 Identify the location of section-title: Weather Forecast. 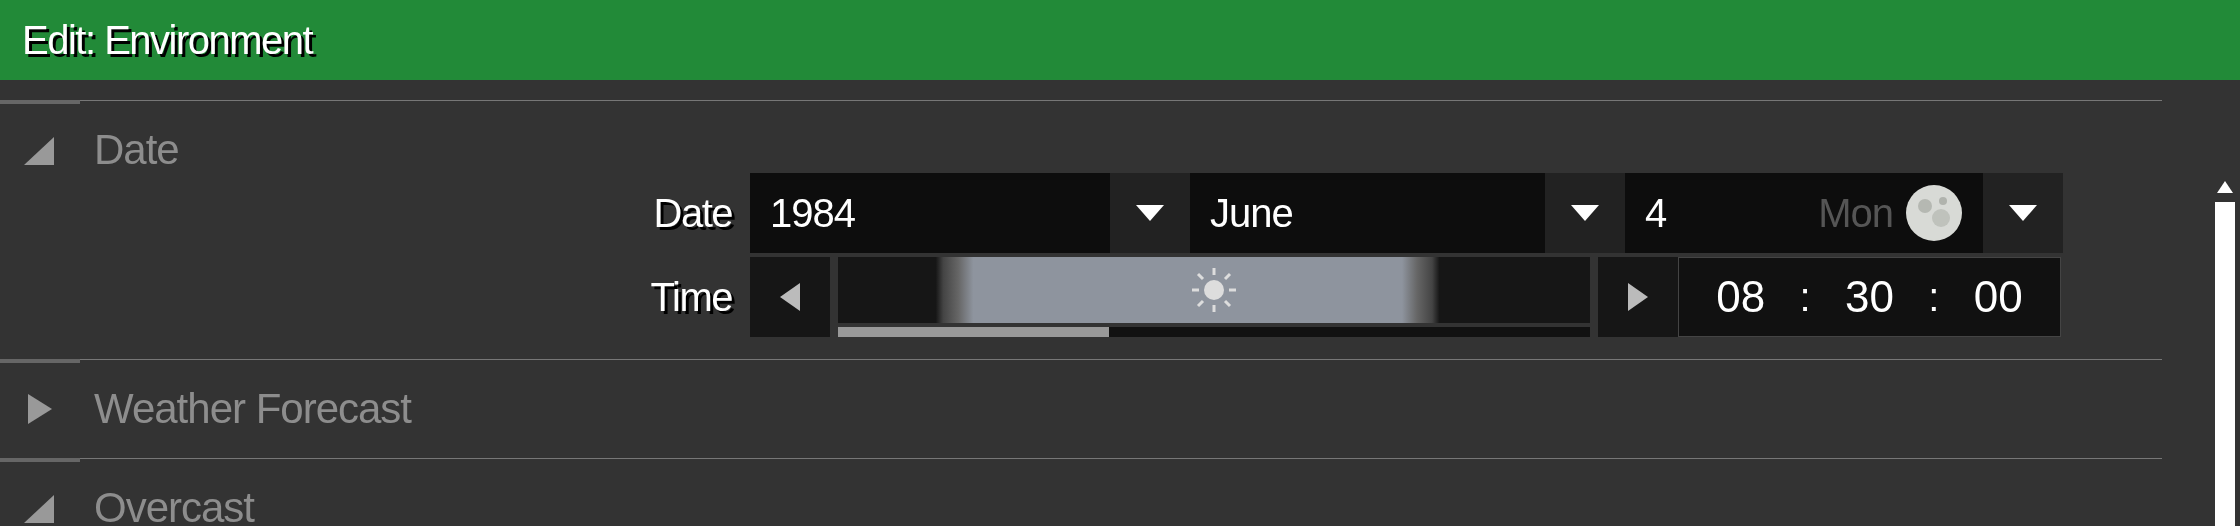
(253, 409).